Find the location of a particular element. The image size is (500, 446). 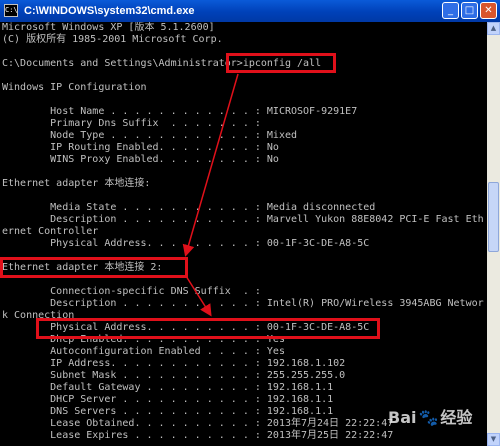

watermark-text: Bai is located at coordinates (402, 417).